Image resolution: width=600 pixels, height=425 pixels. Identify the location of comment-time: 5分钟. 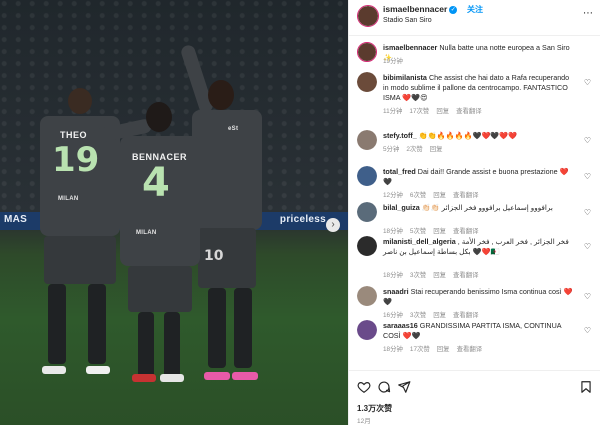
(391, 149).